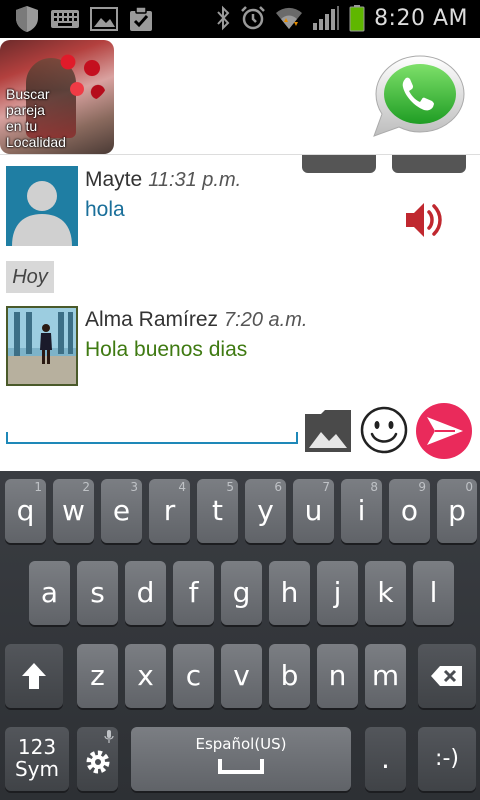  I want to click on key-label: e, so click(121, 510).